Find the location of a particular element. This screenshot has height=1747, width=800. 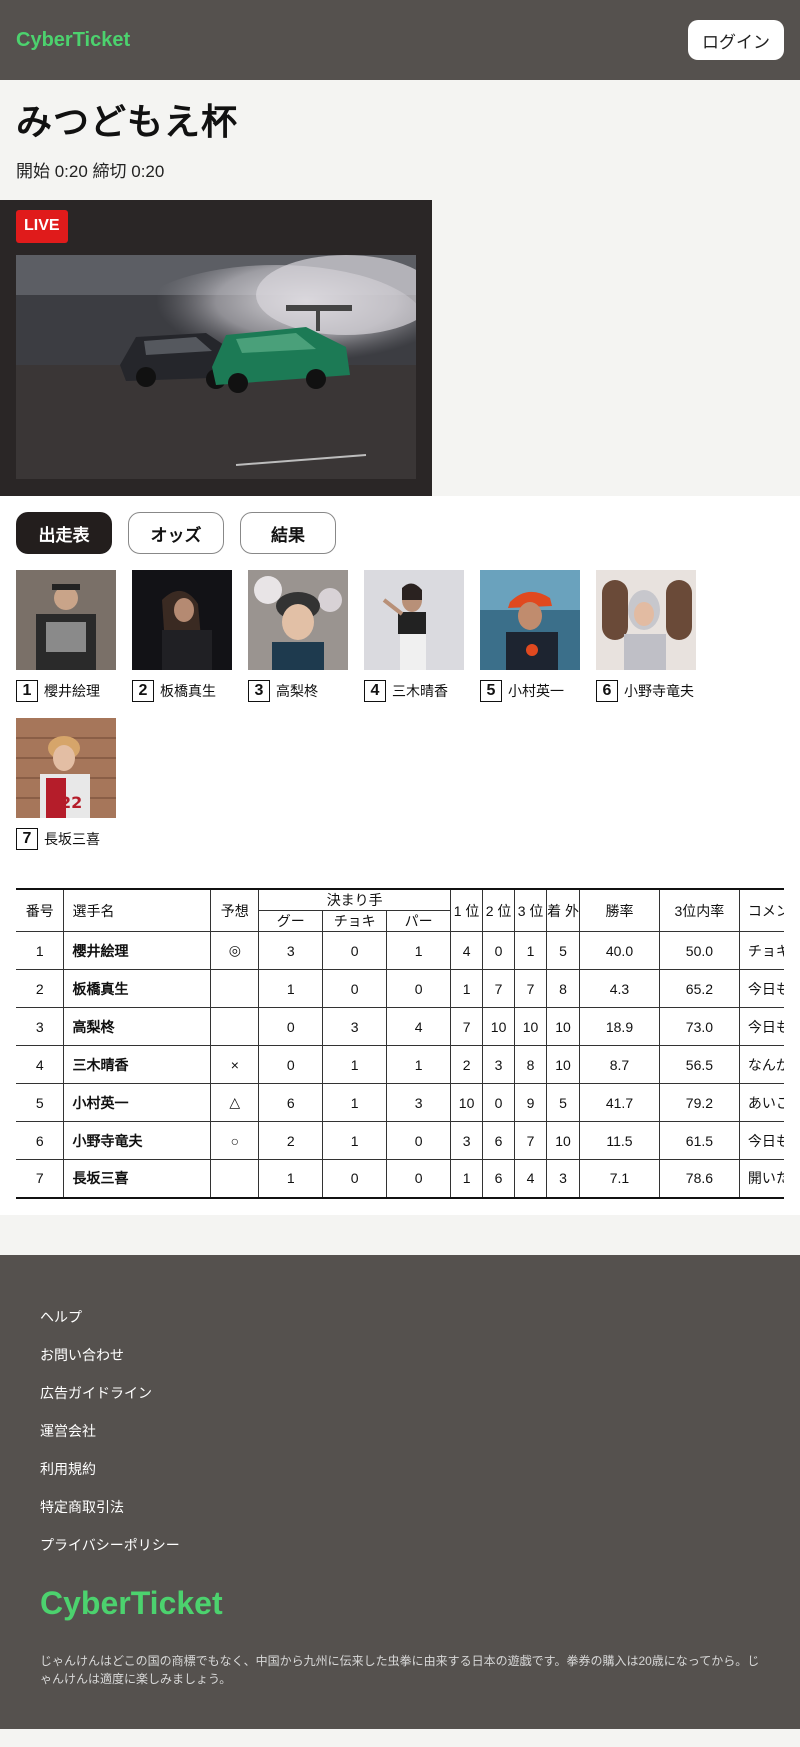

live-video is located at coordinates (216, 367).